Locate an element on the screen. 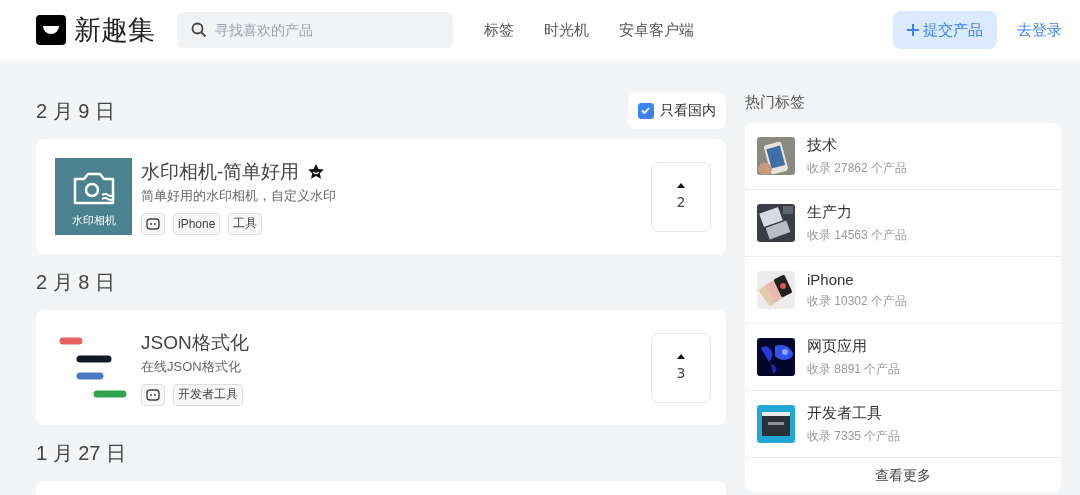 The image size is (1080, 495). checkbox is located at coordinates (646, 111).